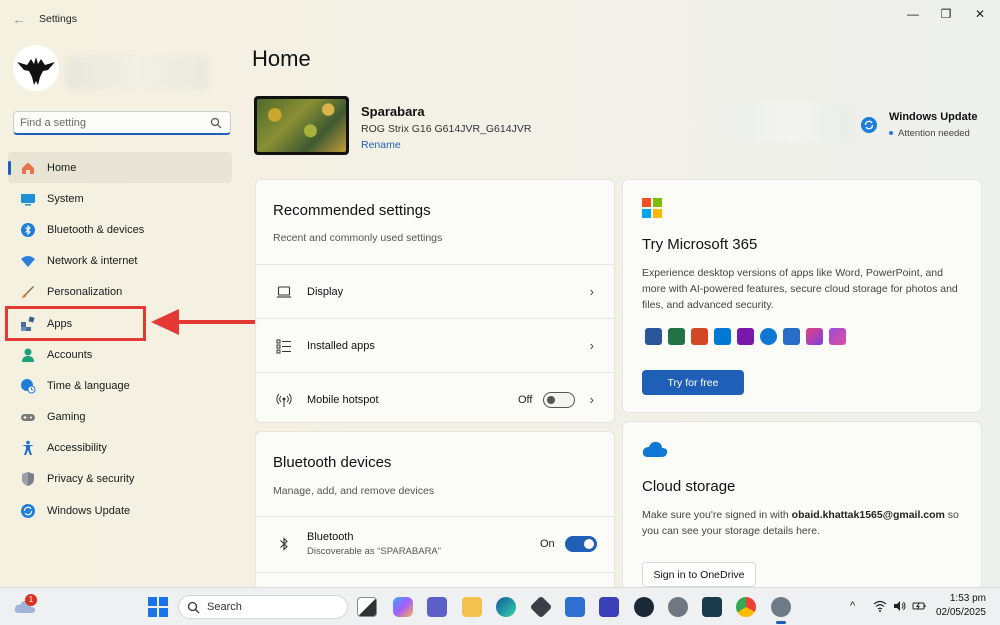 This screenshot has height=625, width=1000. What do you see at coordinates (263, 607) in the screenshot?
I see `taskbar-search: Search` at bounding box center [263, 607].